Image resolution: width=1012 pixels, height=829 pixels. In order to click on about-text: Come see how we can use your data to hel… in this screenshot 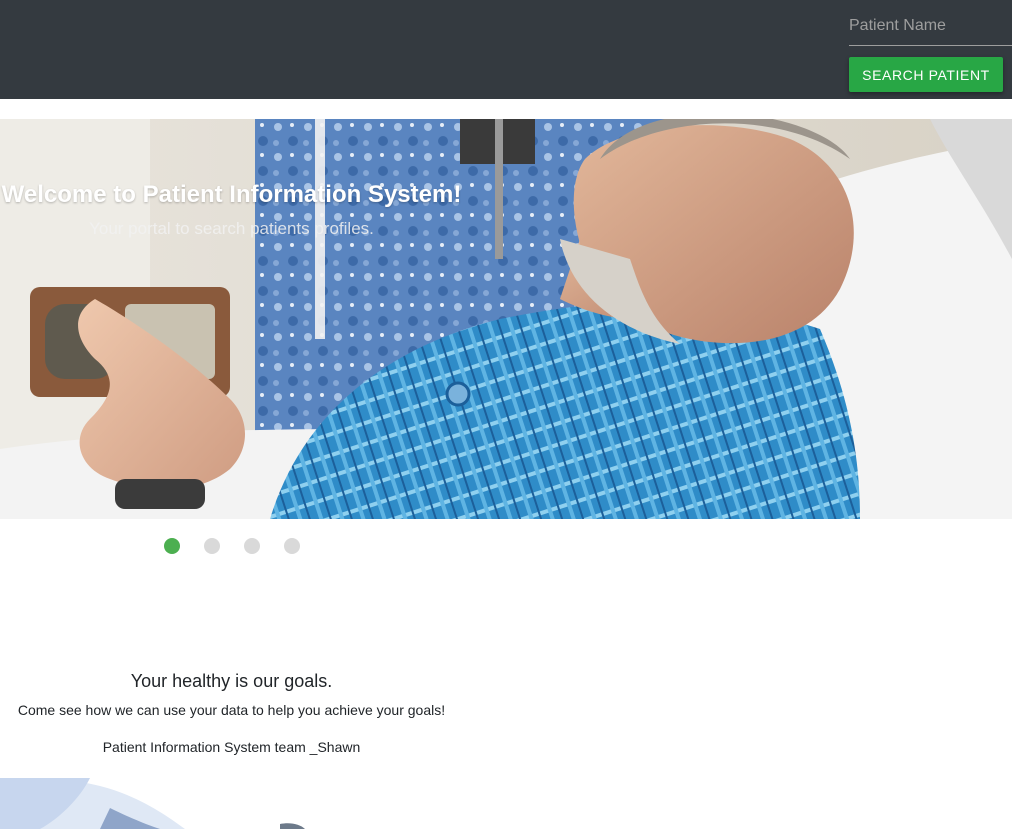, I will do `click(231, 710)`.